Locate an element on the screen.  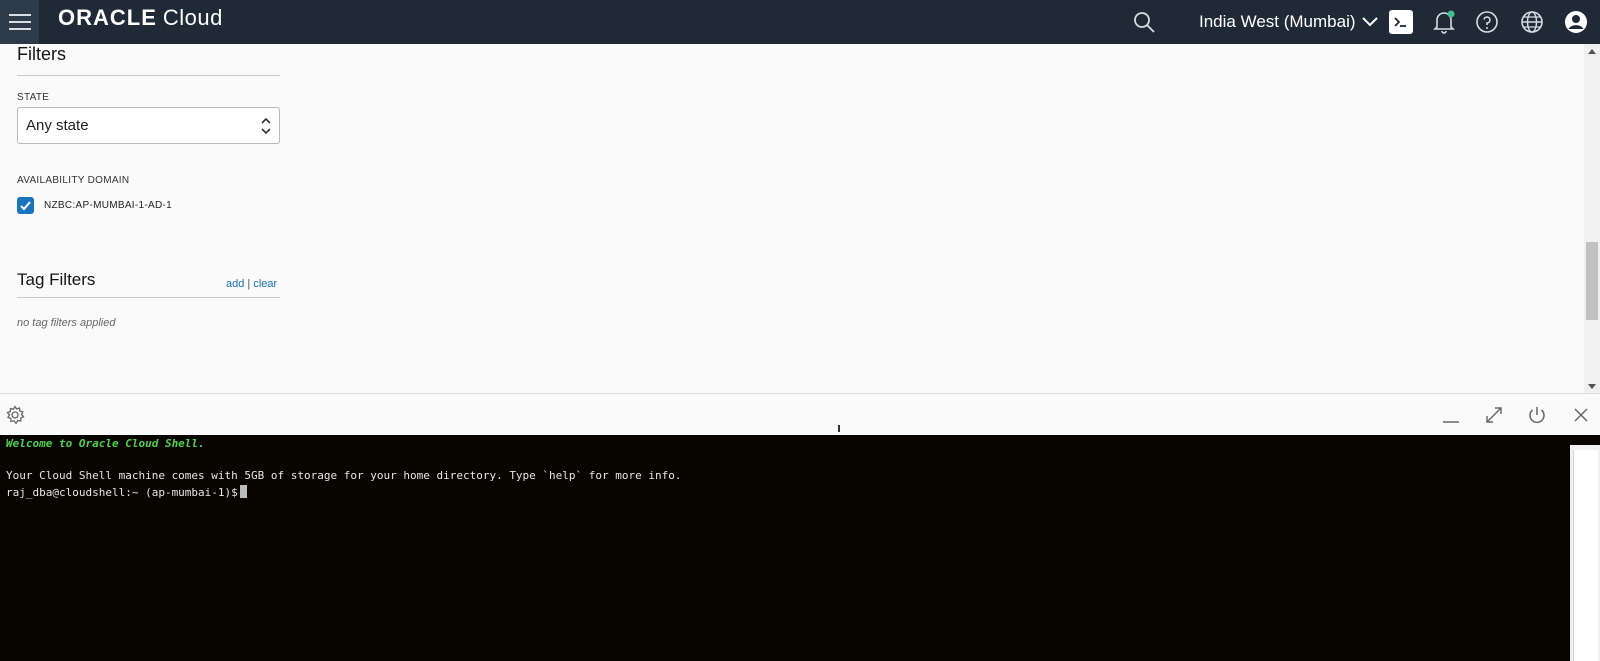
search-icon is located at coordinates (1144, 22).